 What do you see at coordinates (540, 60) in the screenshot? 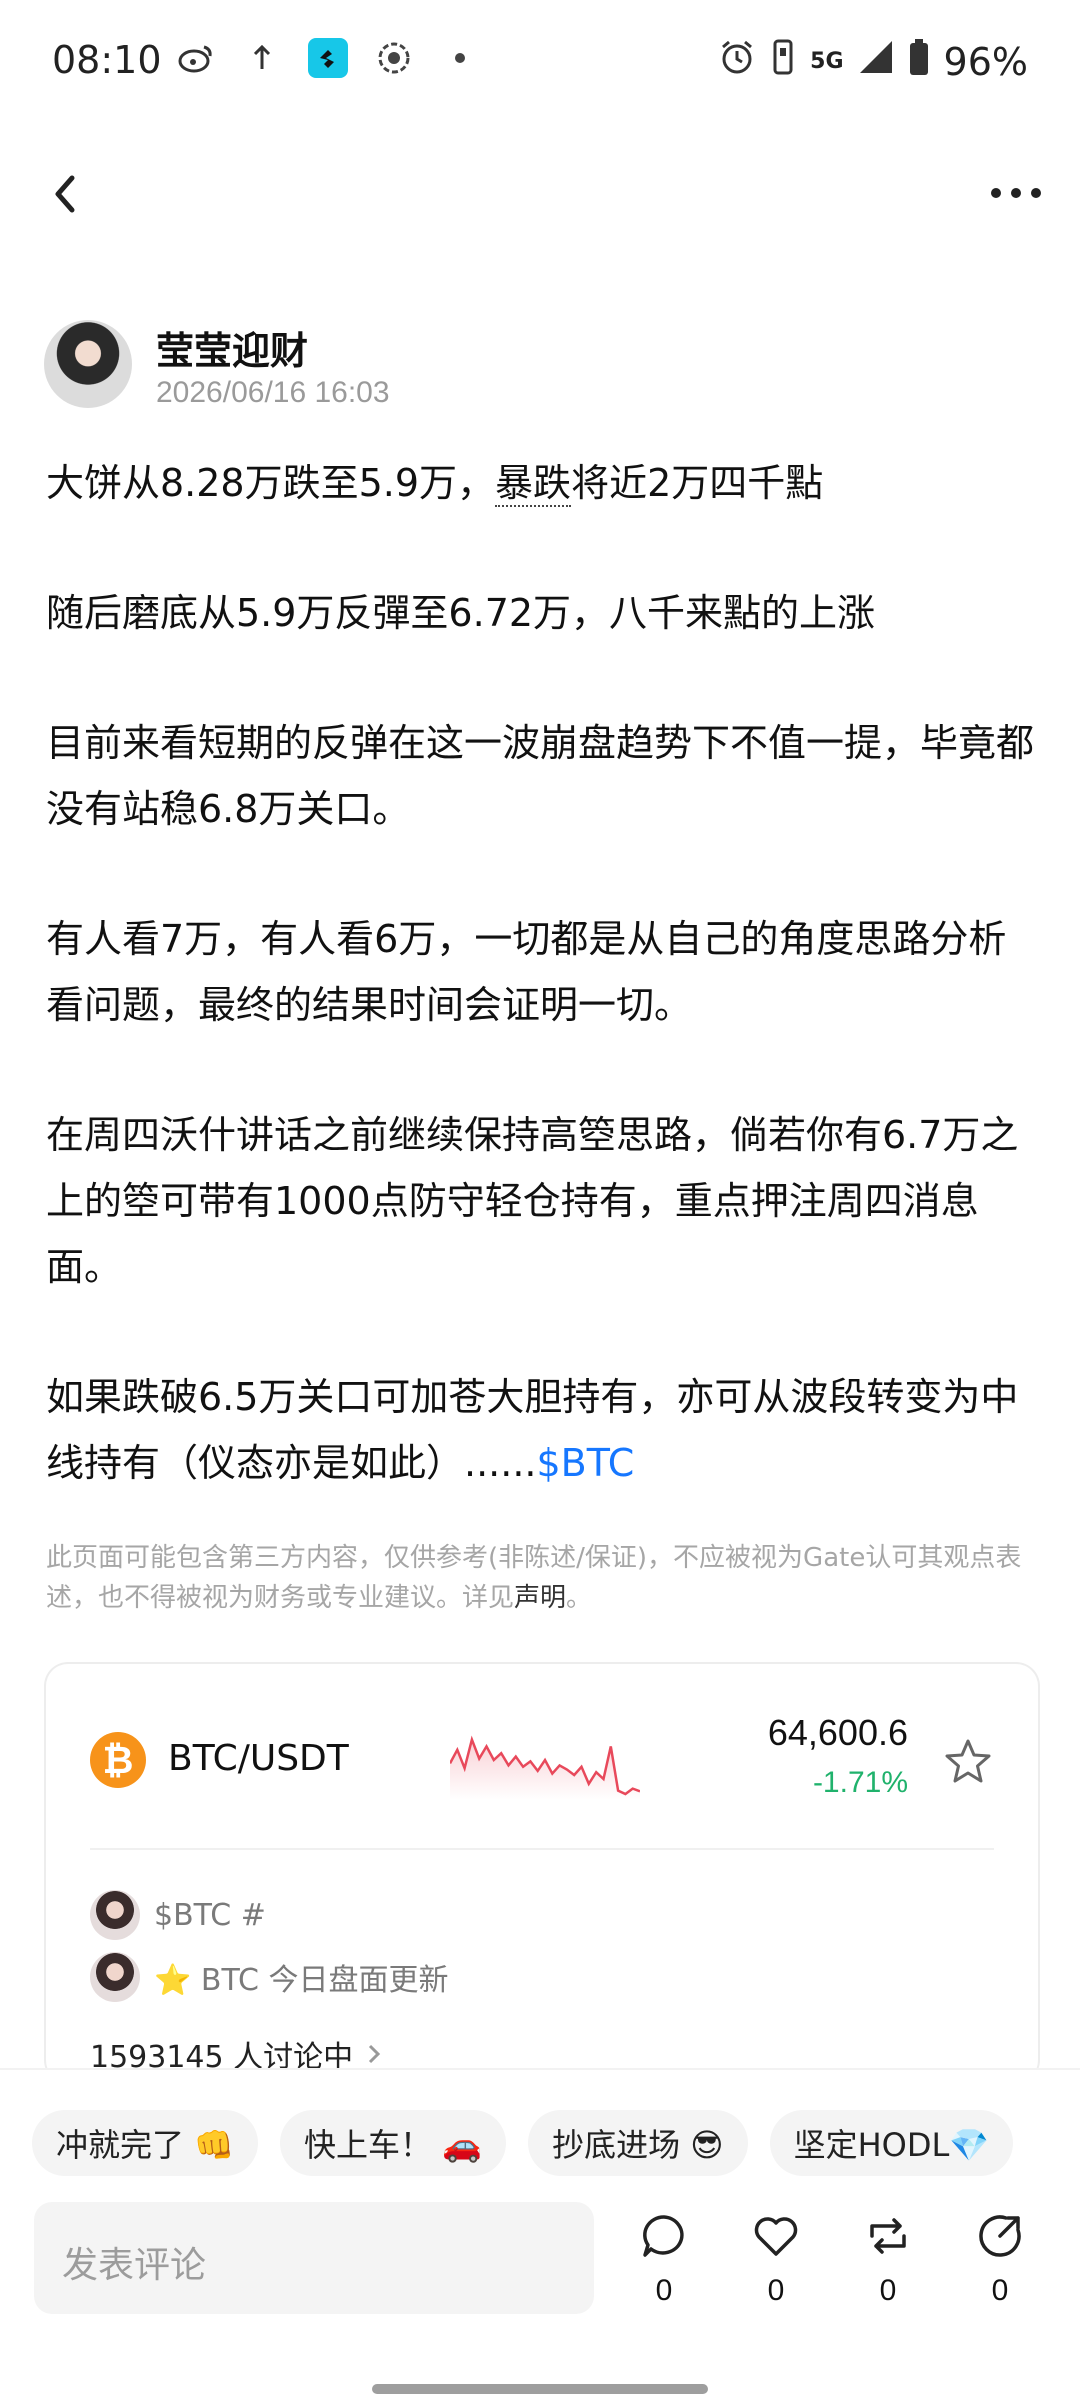
I see `status-bar: 08:10 5G 96%` at bounding box center [540, 60].